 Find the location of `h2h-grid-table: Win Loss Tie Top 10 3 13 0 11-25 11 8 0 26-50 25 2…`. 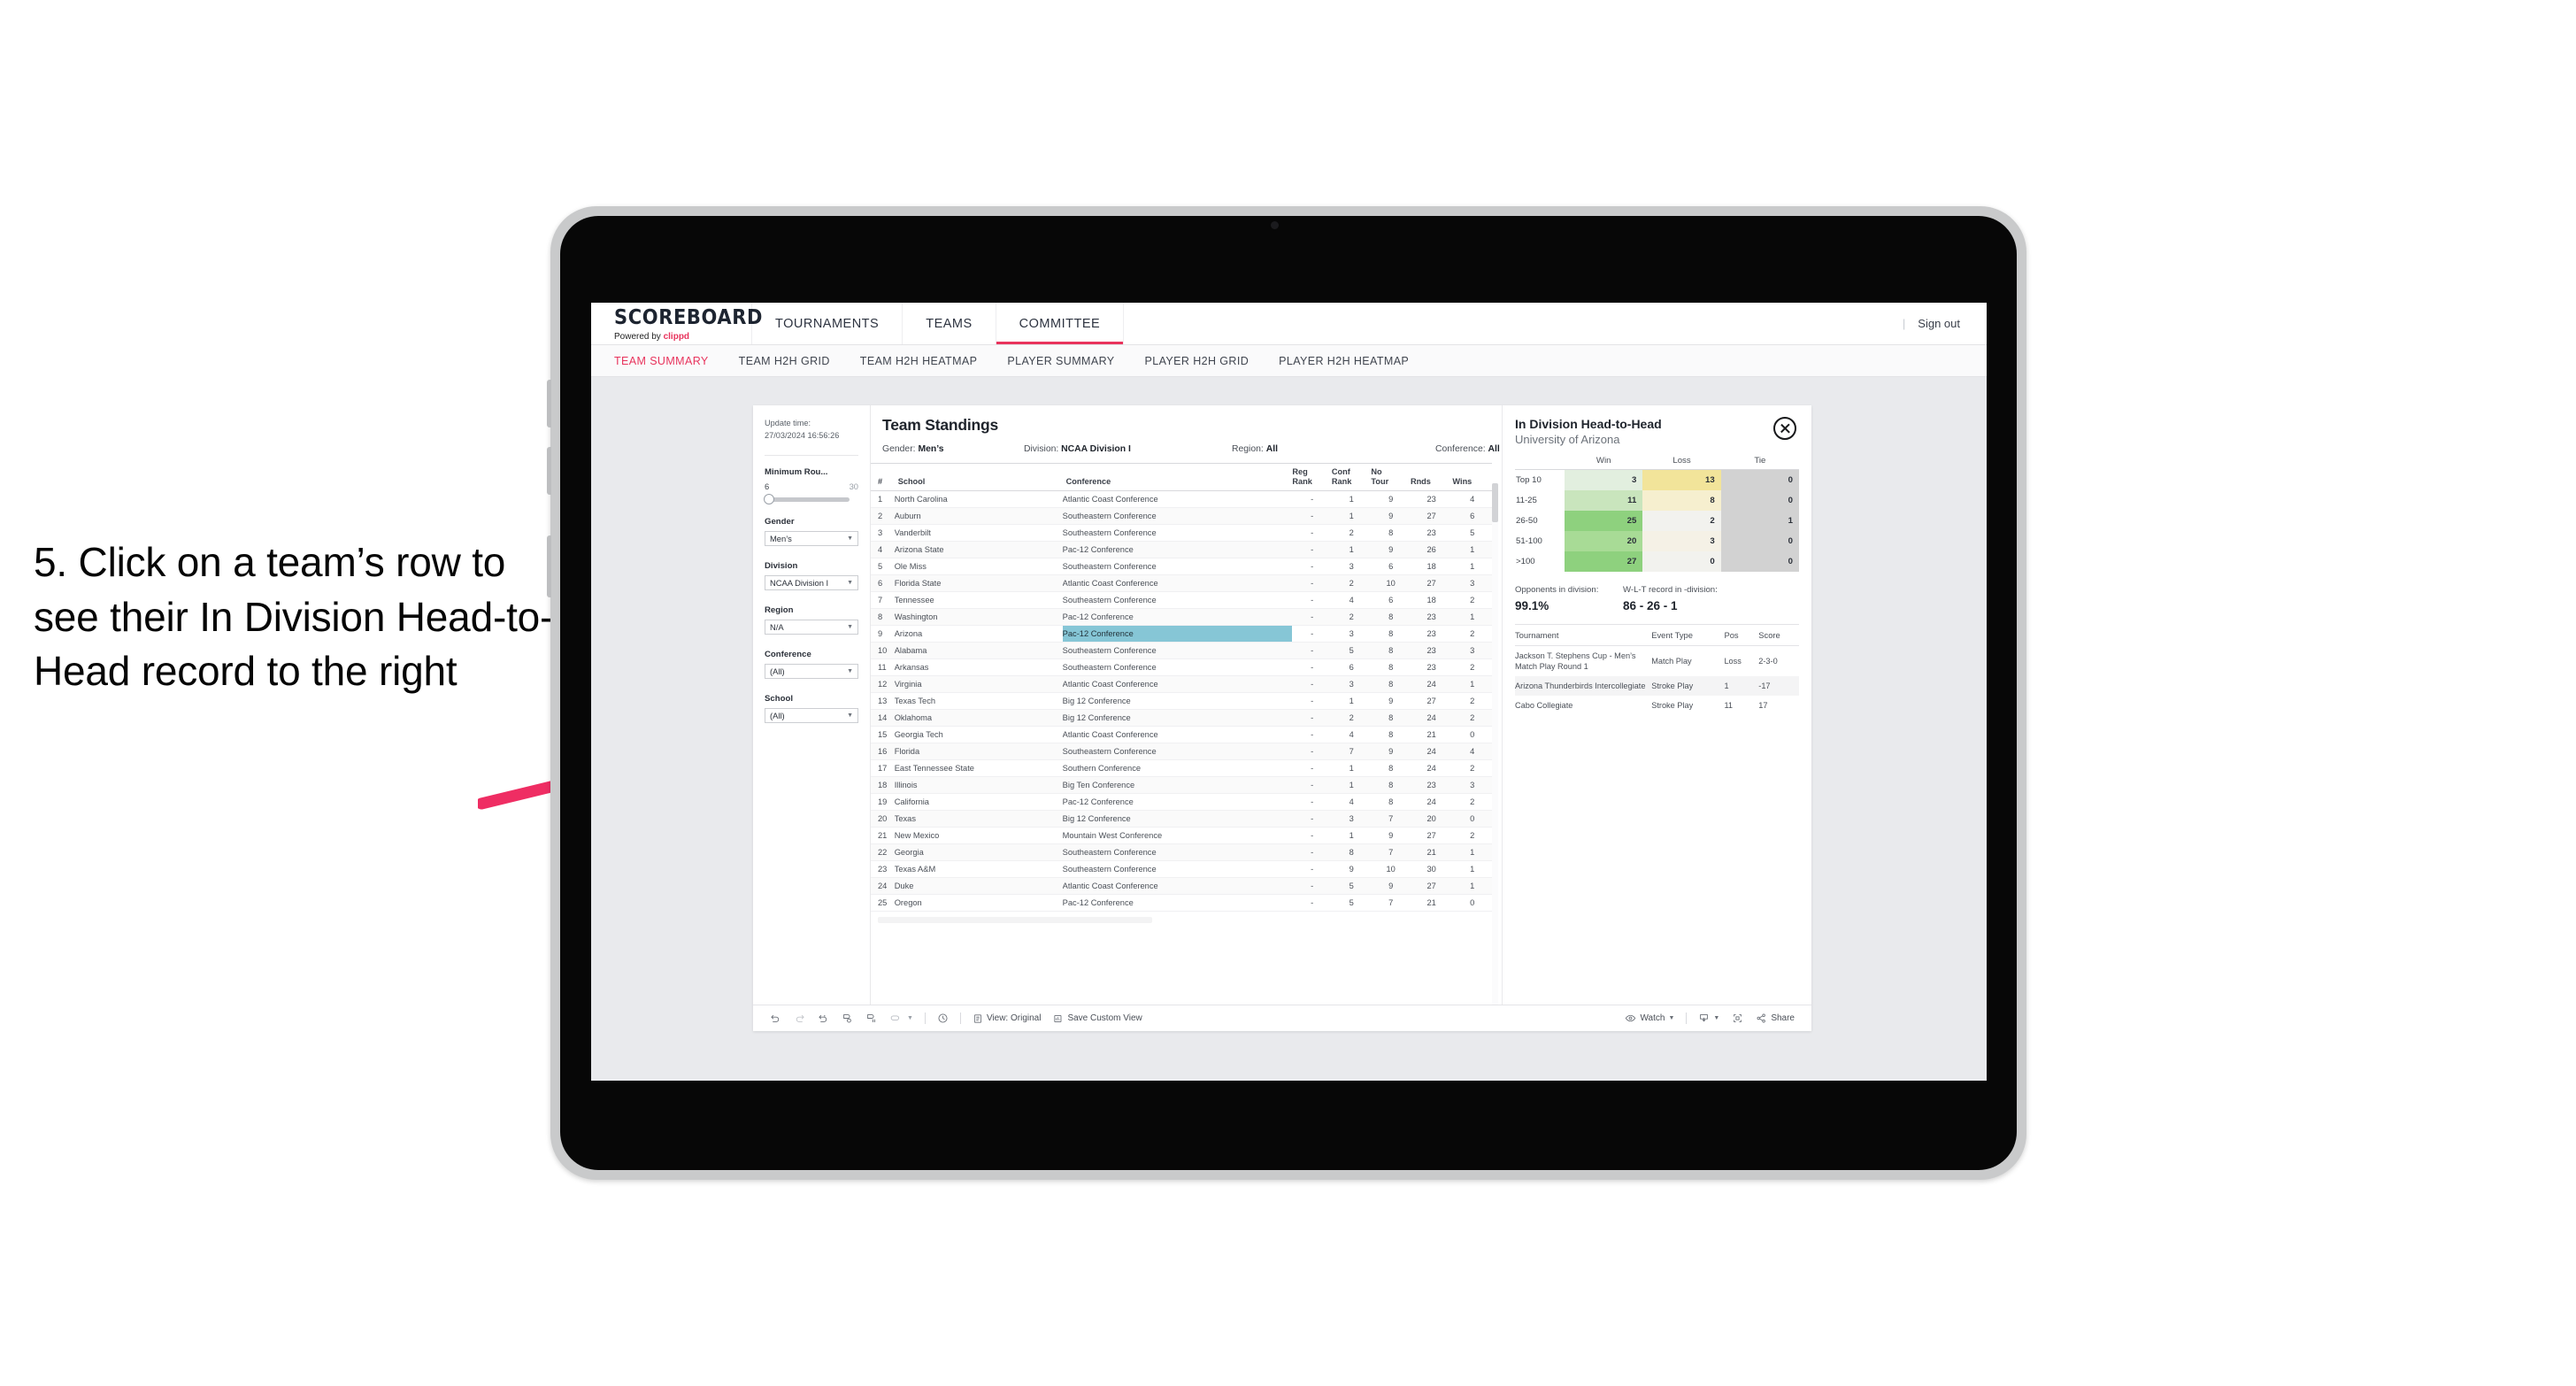

h2h-grid-table: Win Loss Tie Top 10 3 13 0 11-25 11 8 0 26-50 25 2… is located at coordinates (1657, 514).